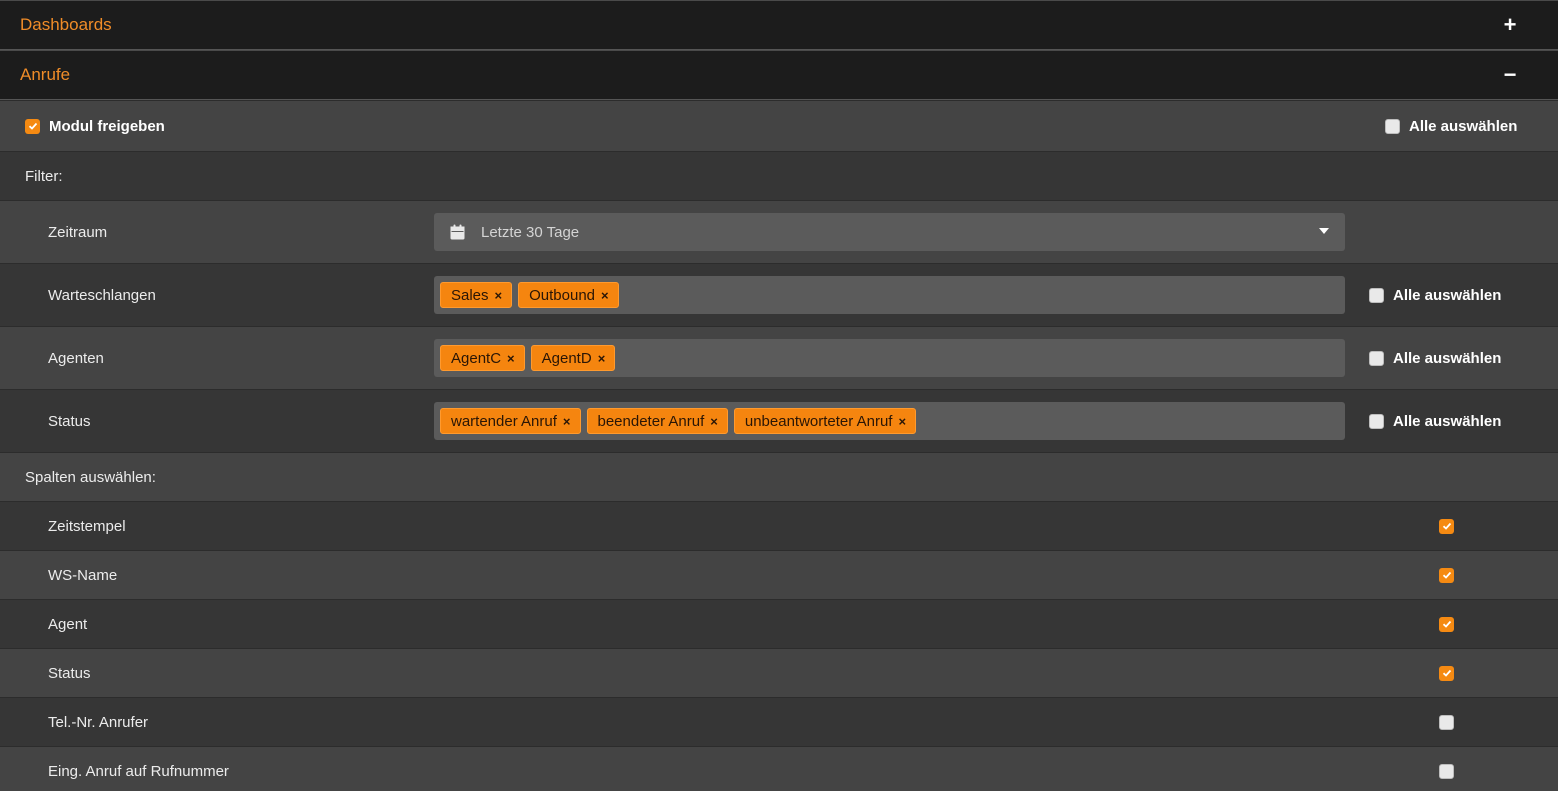 Image resolution: width=1558 pixels, height=791 pixels. I want to click on expand-icon: +, so click(1510, 25).